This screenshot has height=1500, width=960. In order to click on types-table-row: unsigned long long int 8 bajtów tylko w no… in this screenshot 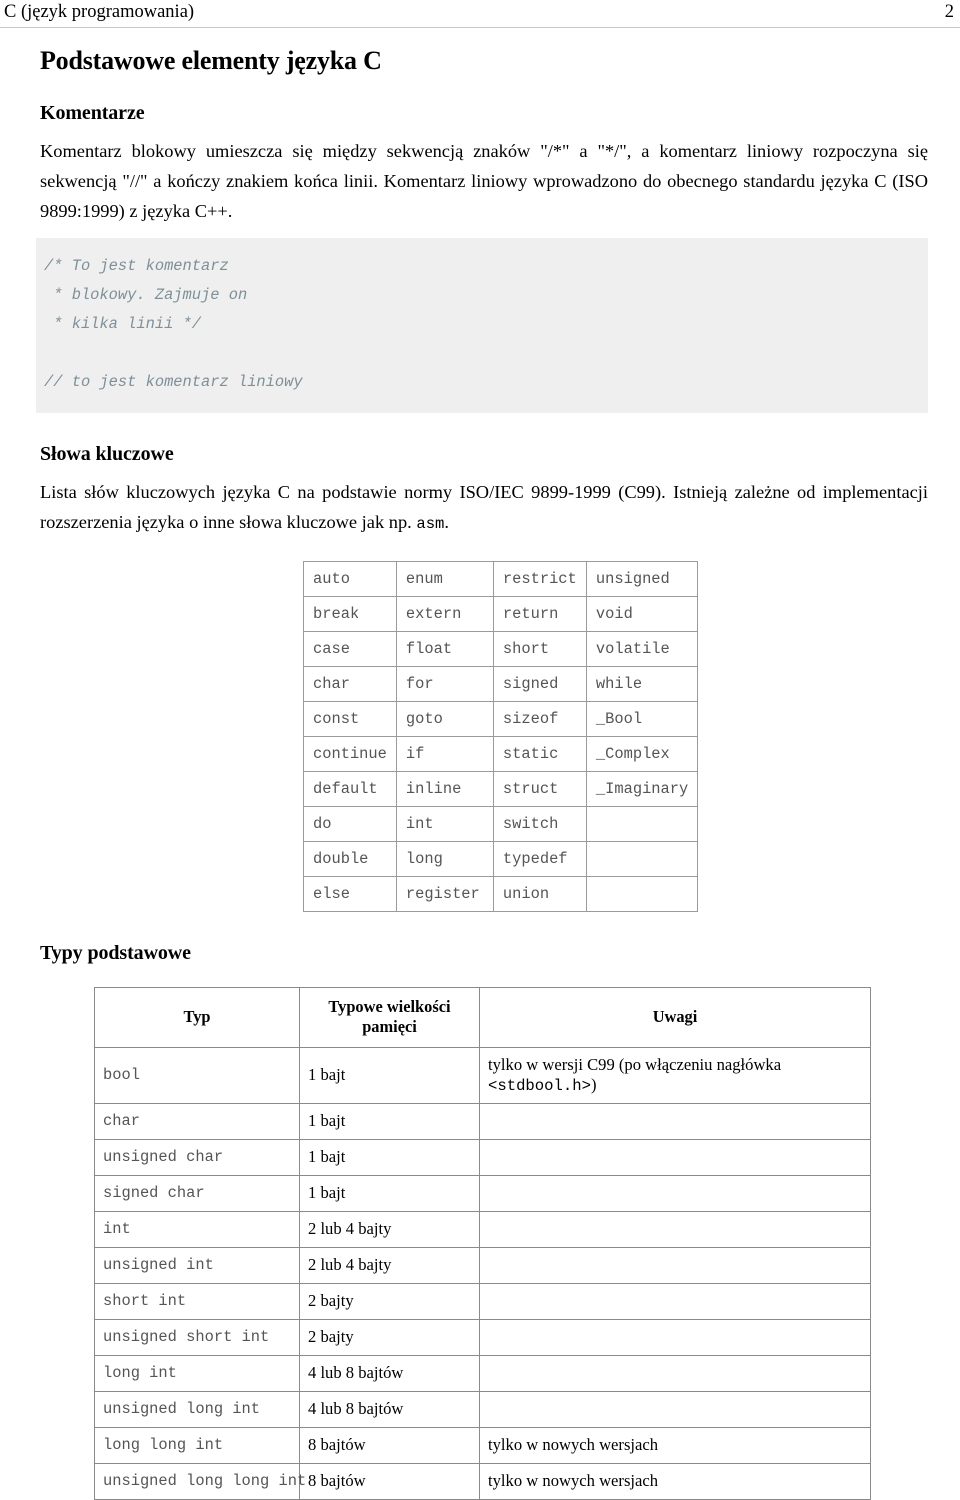, I will do `click(482, 1481)`.